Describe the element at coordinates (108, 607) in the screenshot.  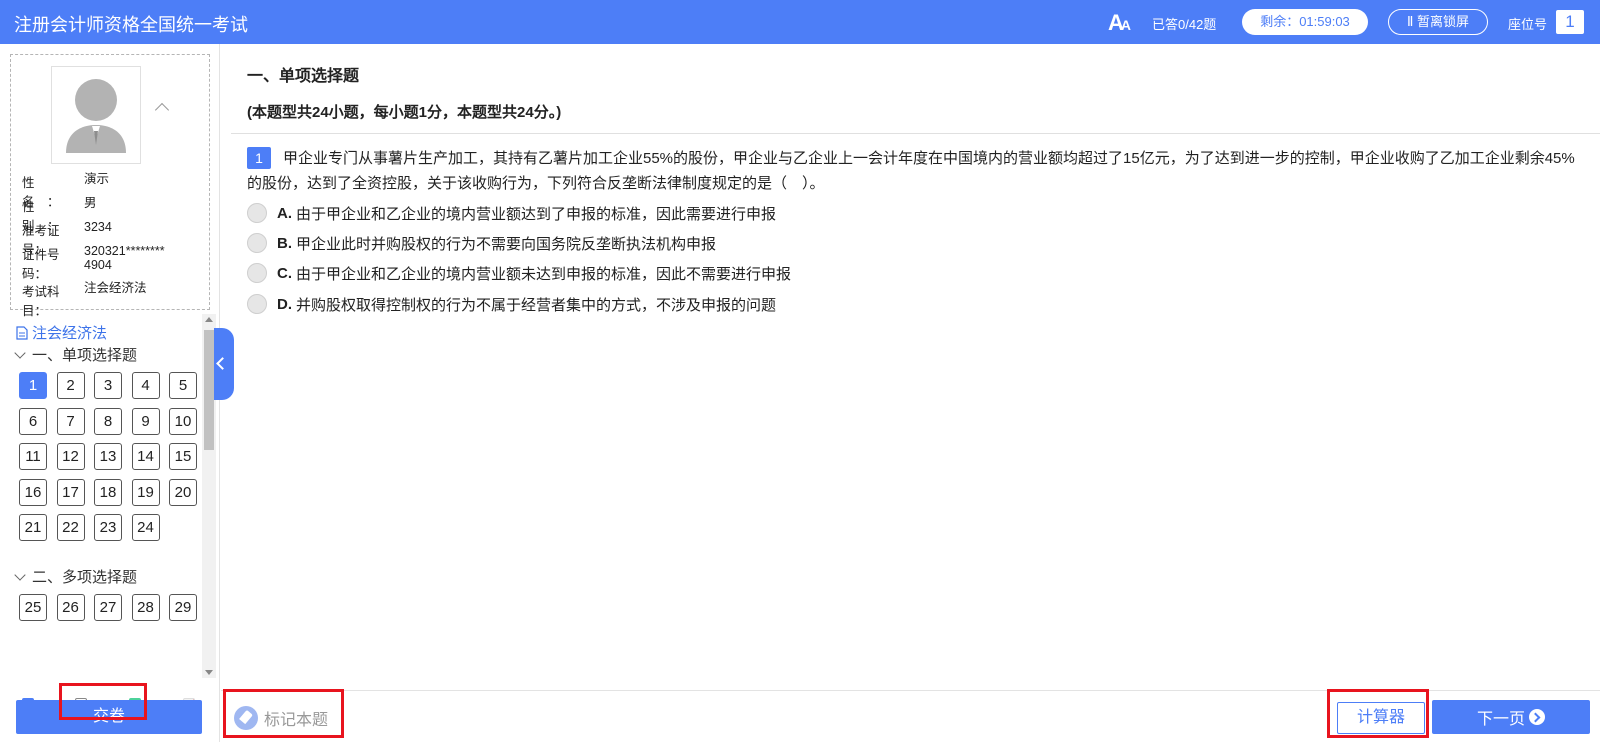
I see `question-nav-button: 27` at that location.